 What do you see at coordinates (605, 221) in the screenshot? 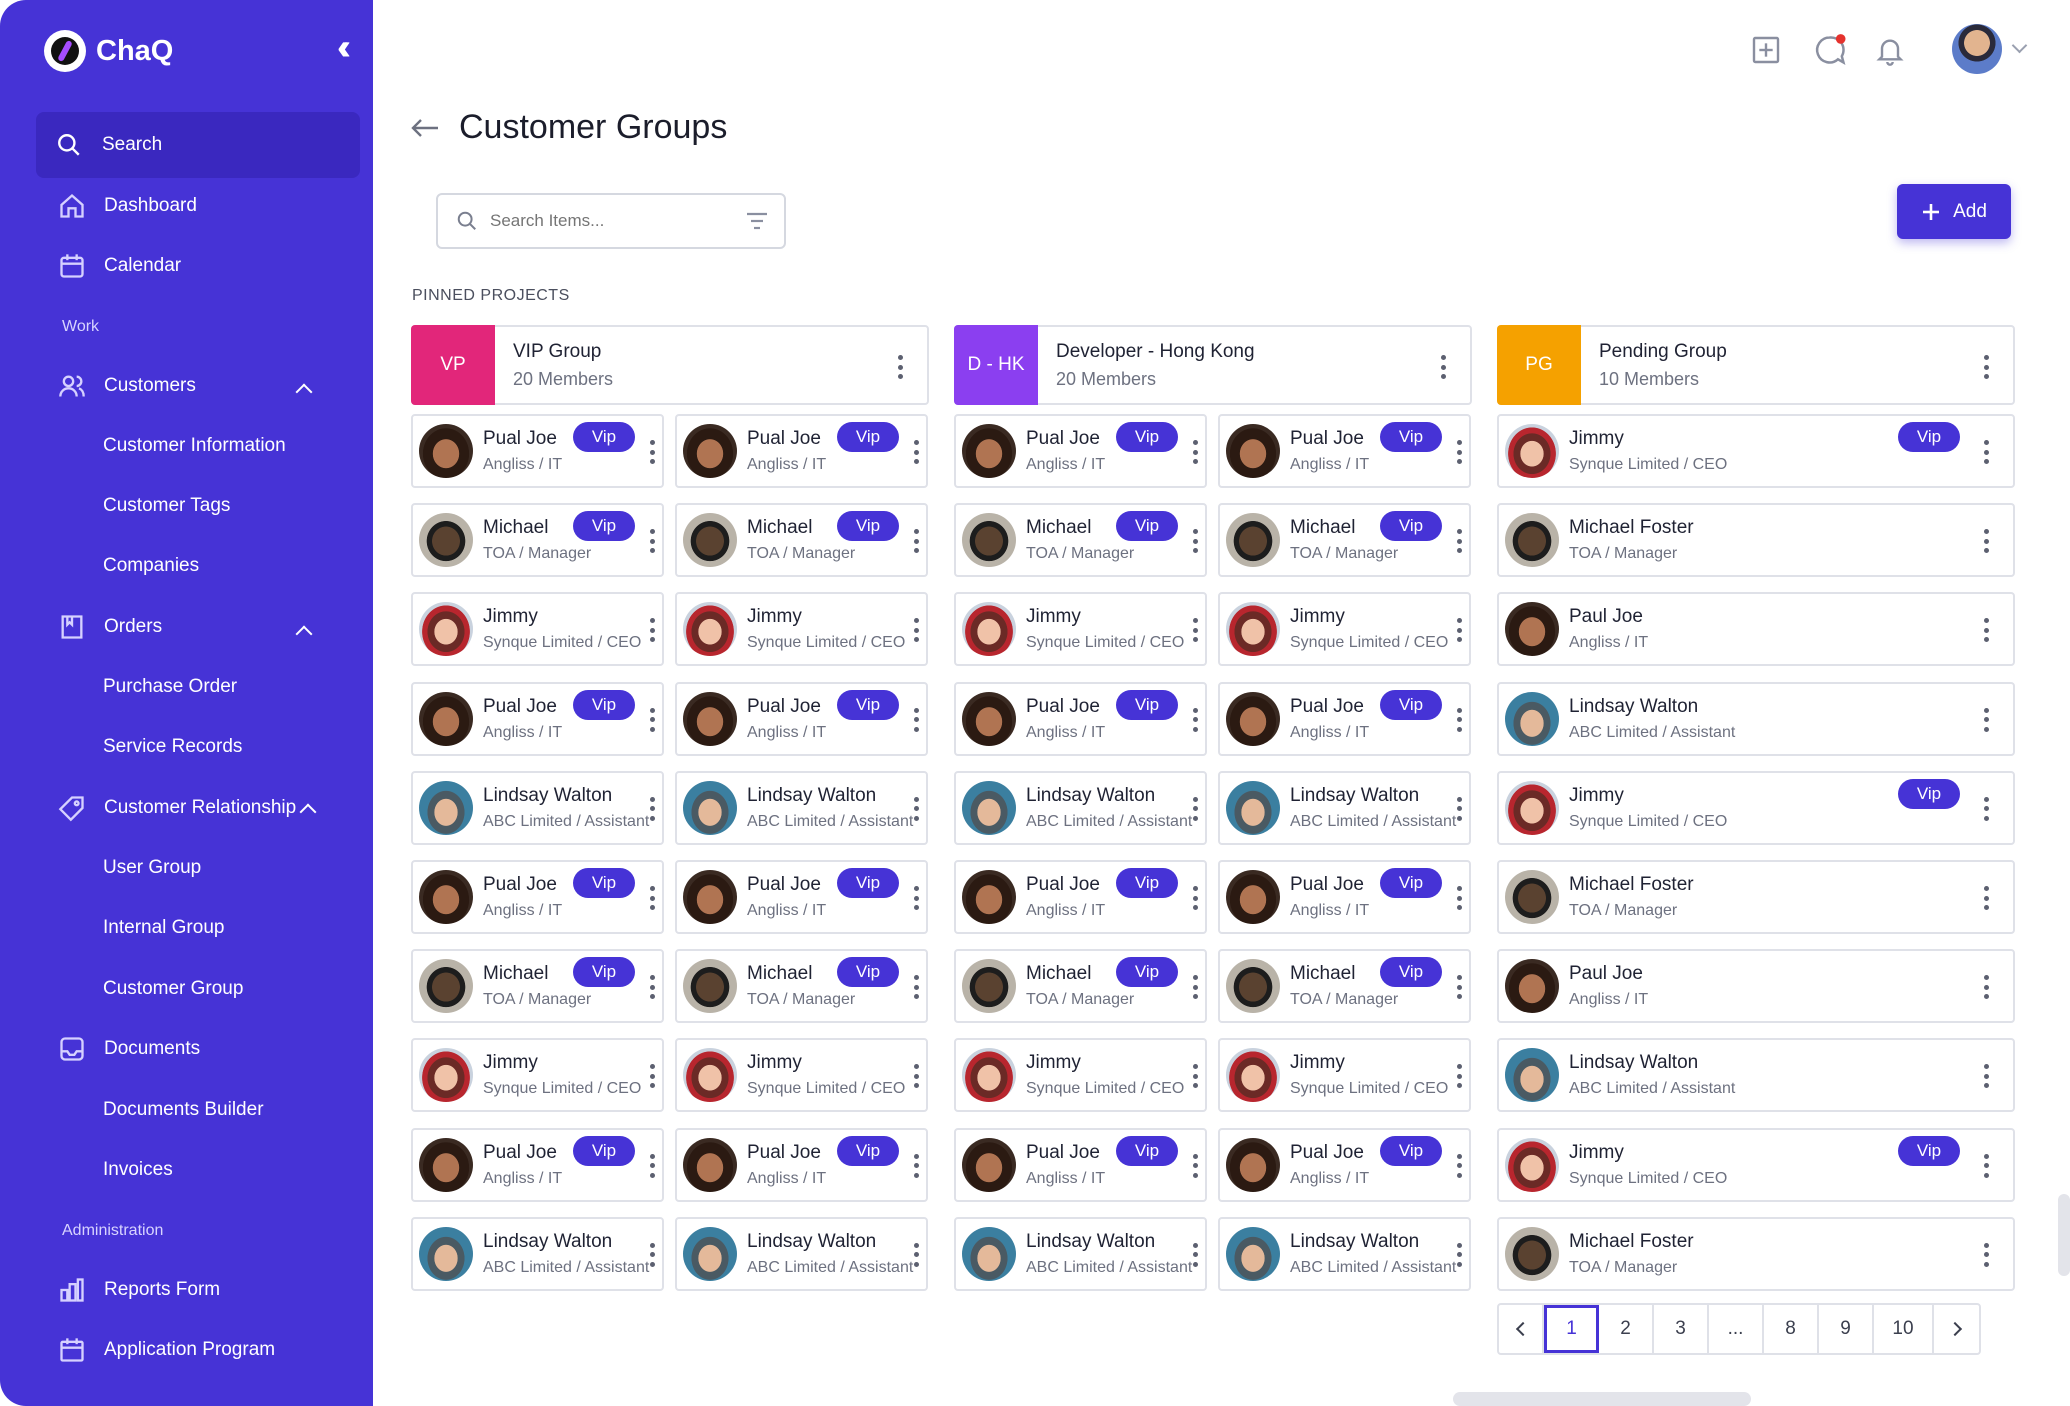
I see `search-input` at bounding box center [605, 221].